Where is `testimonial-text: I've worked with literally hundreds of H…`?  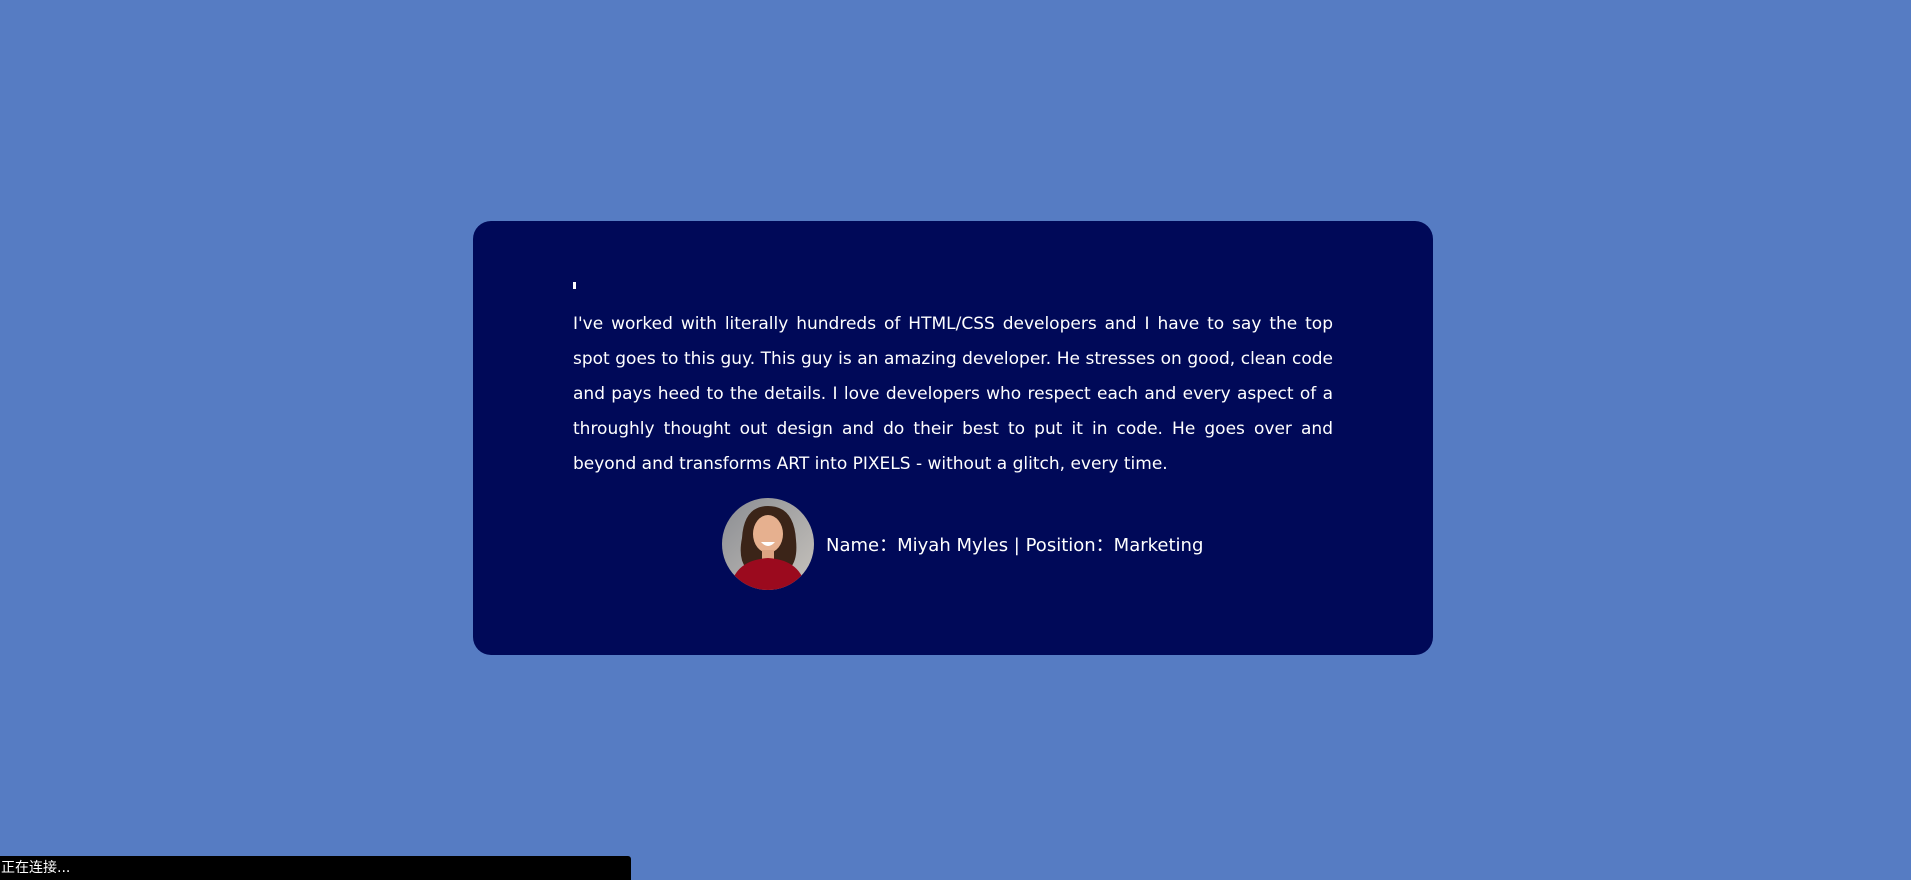 testimonial-text: I've worked with literally hundreds of H… is located at coordinates (953, 394).